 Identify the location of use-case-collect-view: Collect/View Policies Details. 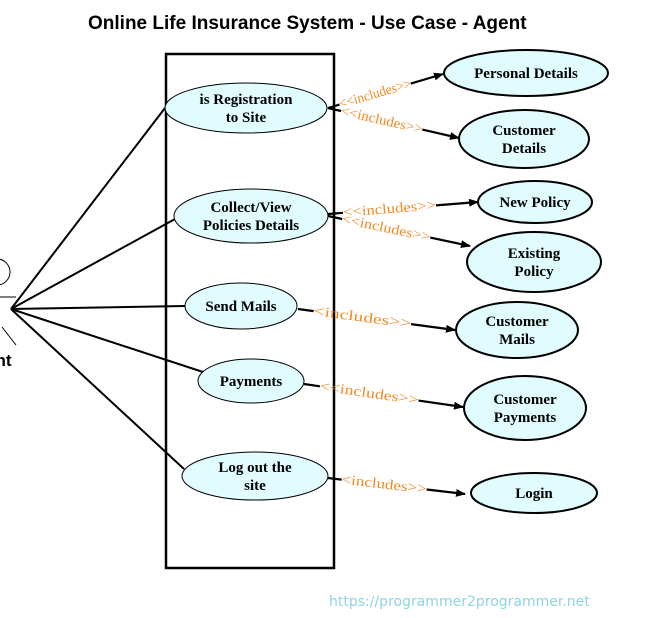
(251, 216).